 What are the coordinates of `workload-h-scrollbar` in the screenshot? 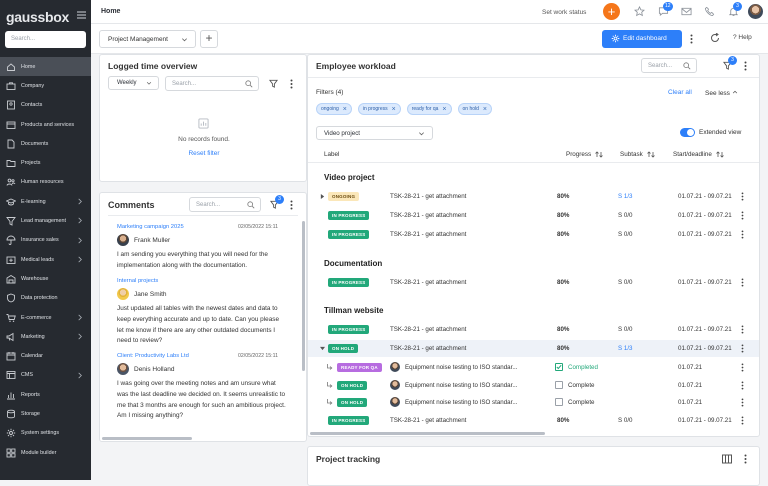 It's located at (427, 433).